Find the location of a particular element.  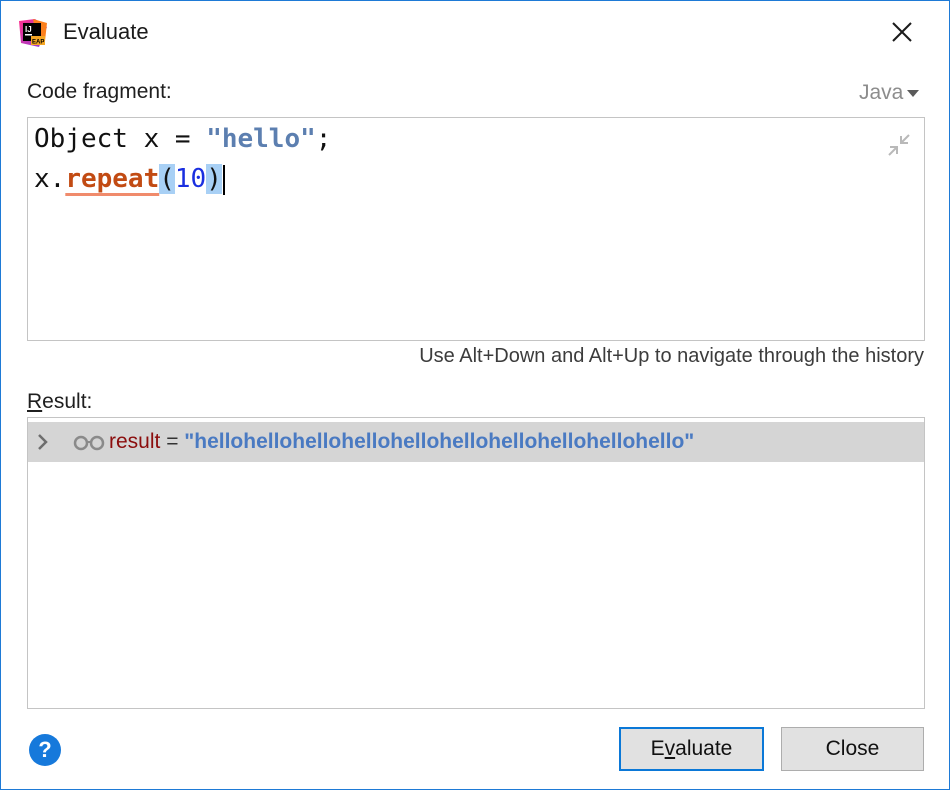

collapse-icon is located at coordinates (899, 145).